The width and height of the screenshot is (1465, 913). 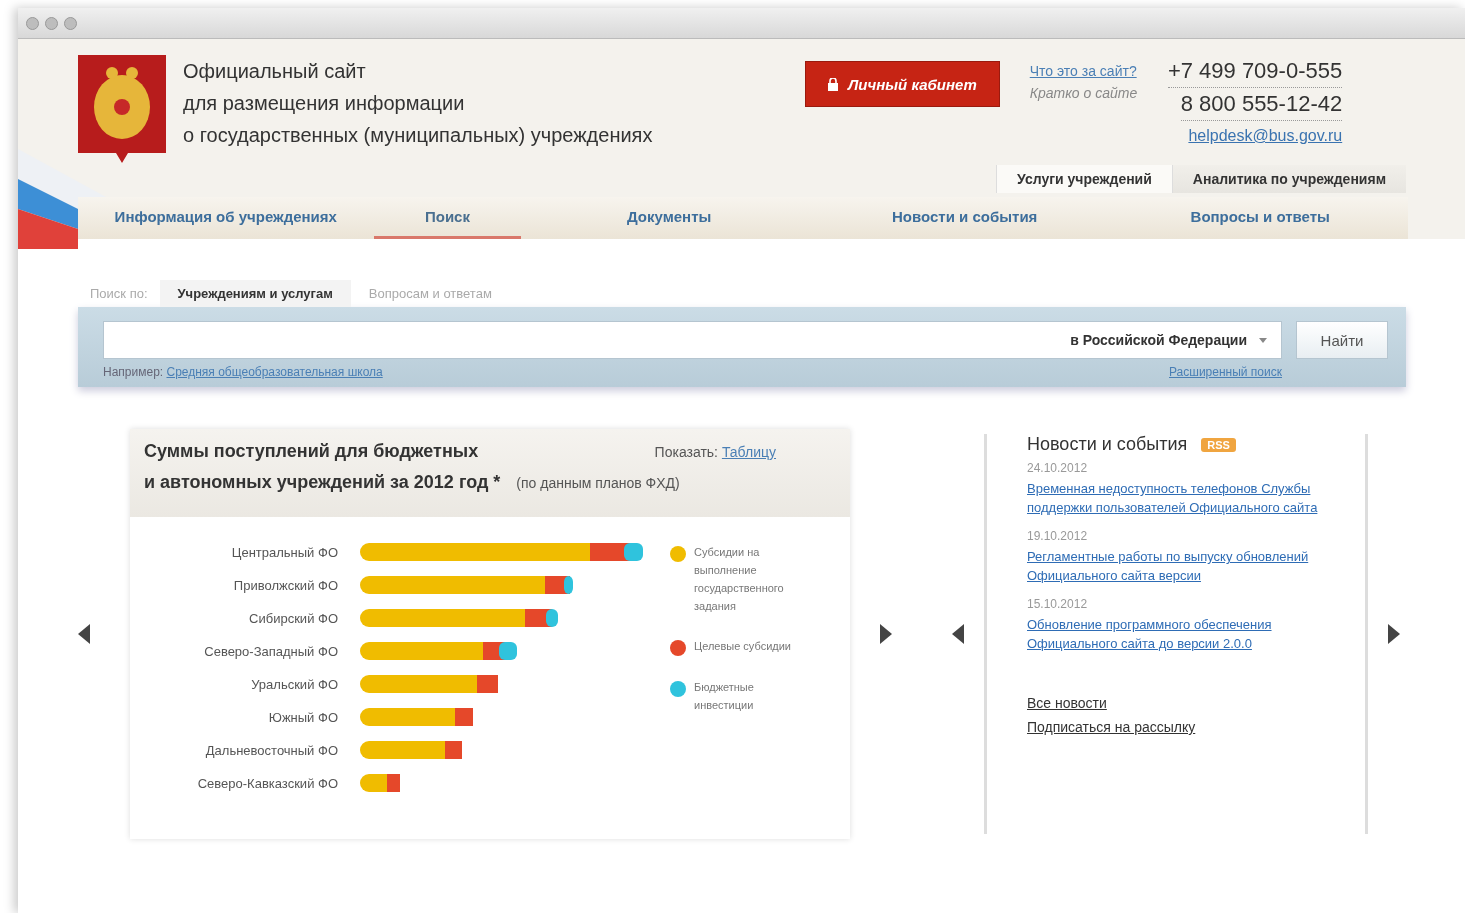 I want to click on region-label: Дальневосточный ФО, so click(x=271, y=750).